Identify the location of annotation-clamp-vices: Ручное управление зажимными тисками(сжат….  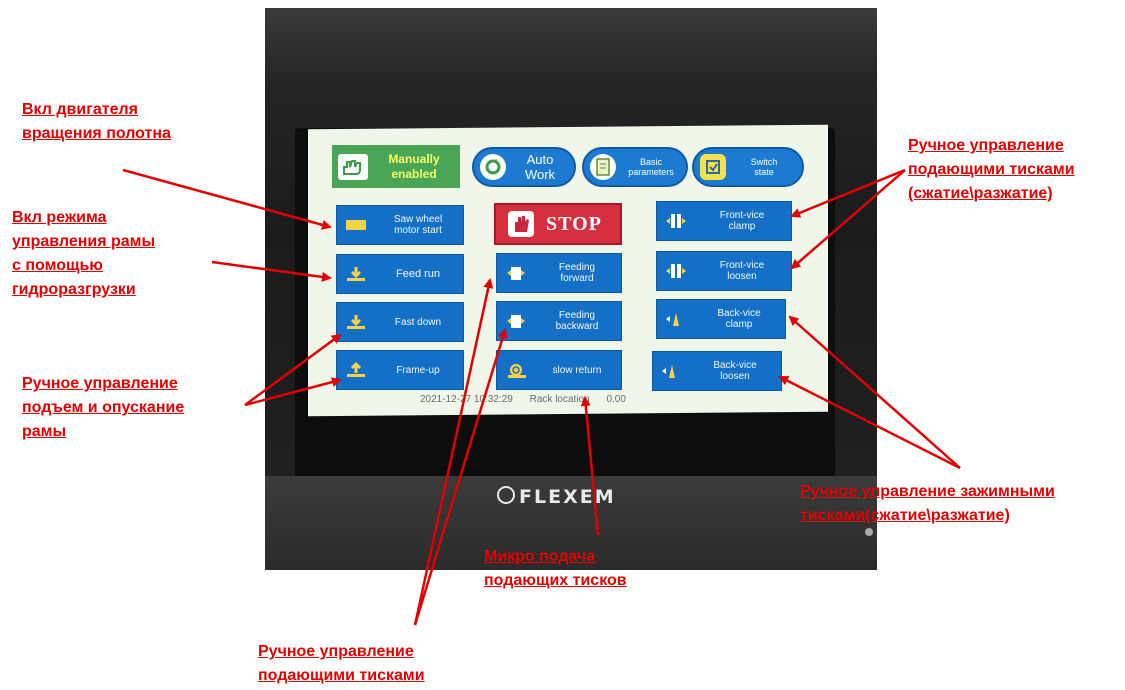
(927, 503).